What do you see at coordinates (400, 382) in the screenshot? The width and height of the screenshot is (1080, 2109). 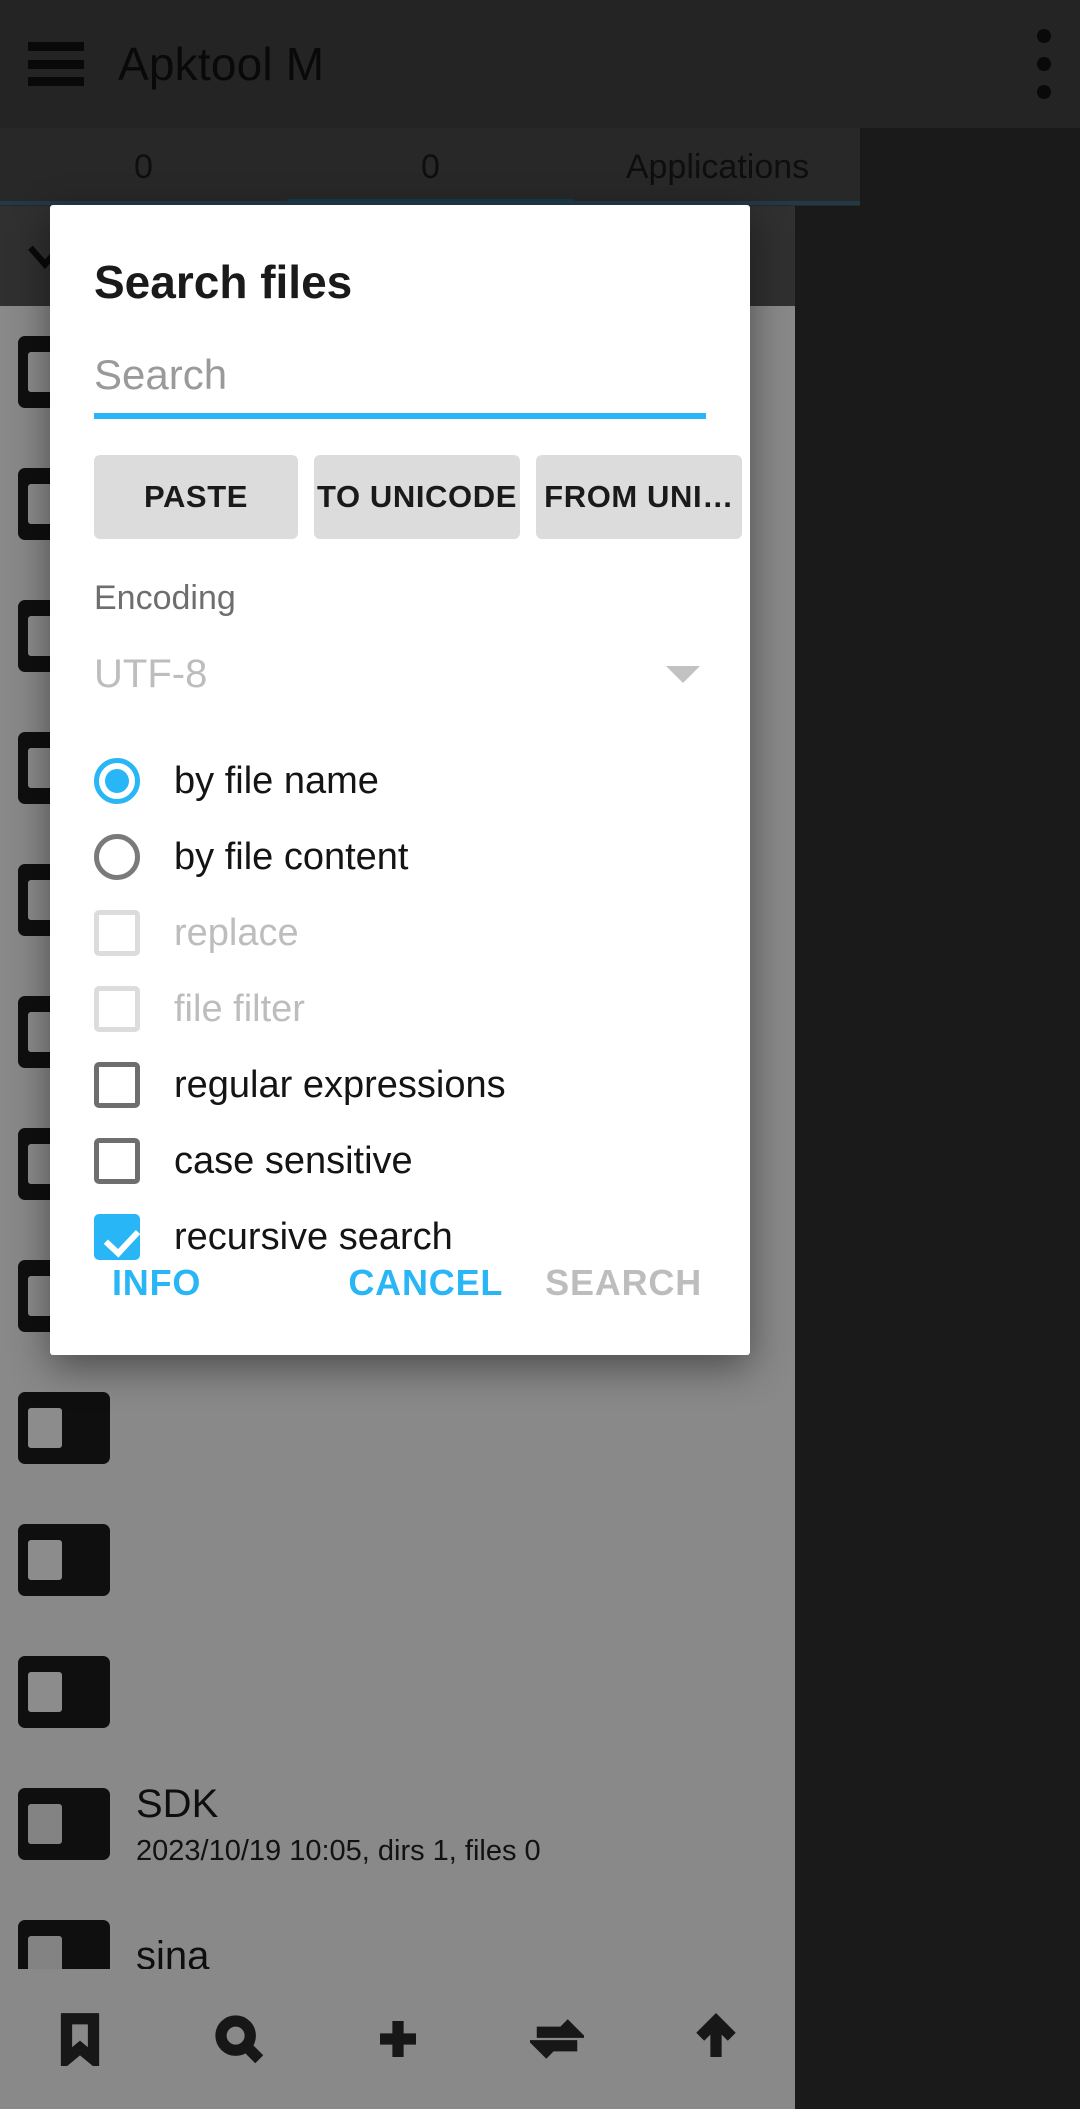 I see `search-input` at bounding box center [400, 382].